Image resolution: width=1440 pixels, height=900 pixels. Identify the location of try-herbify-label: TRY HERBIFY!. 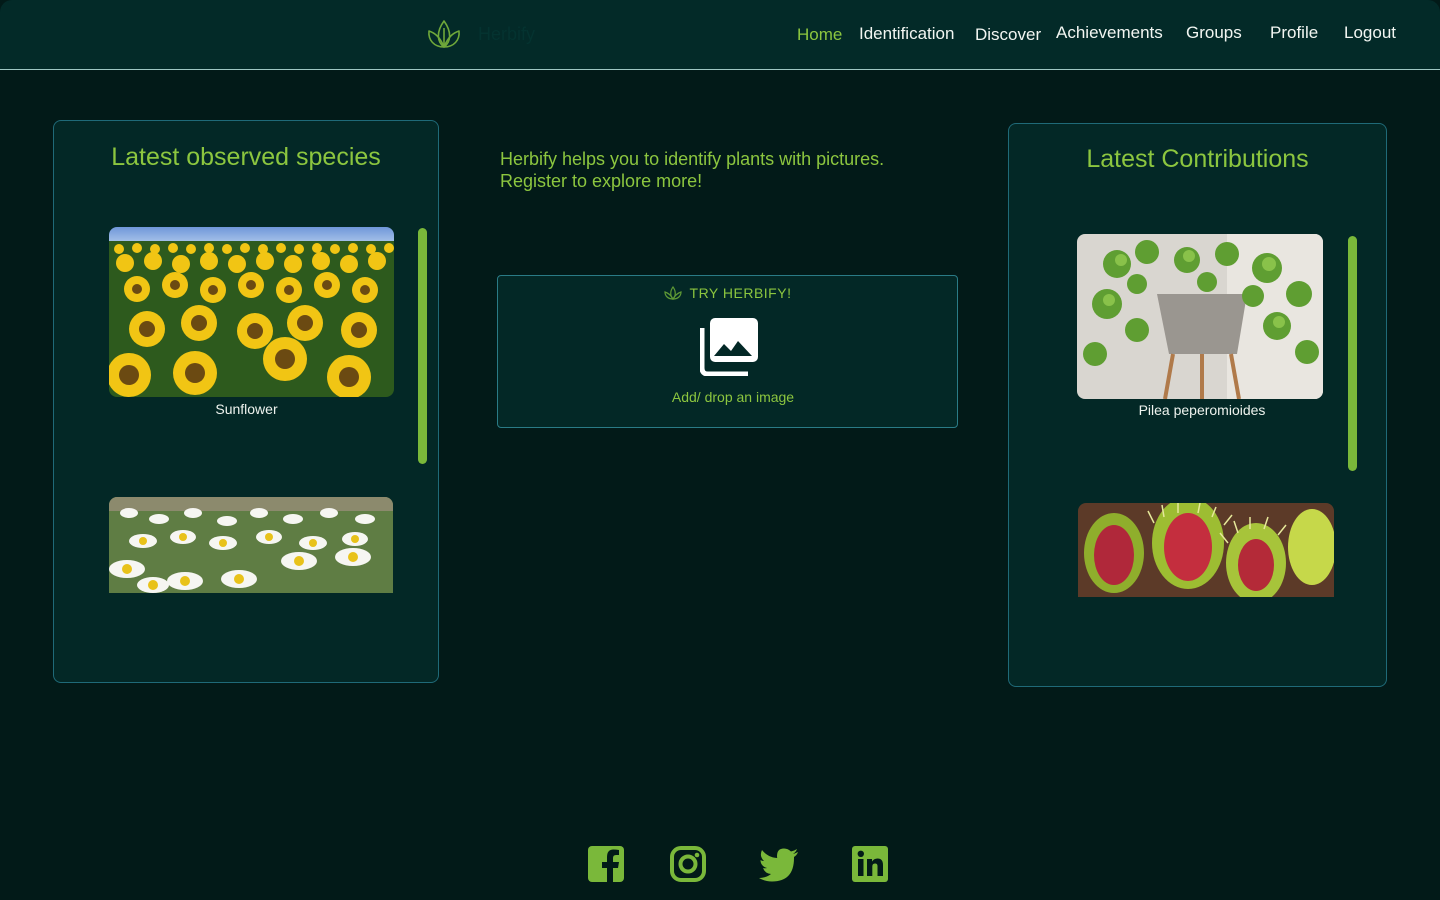
(740, 292).